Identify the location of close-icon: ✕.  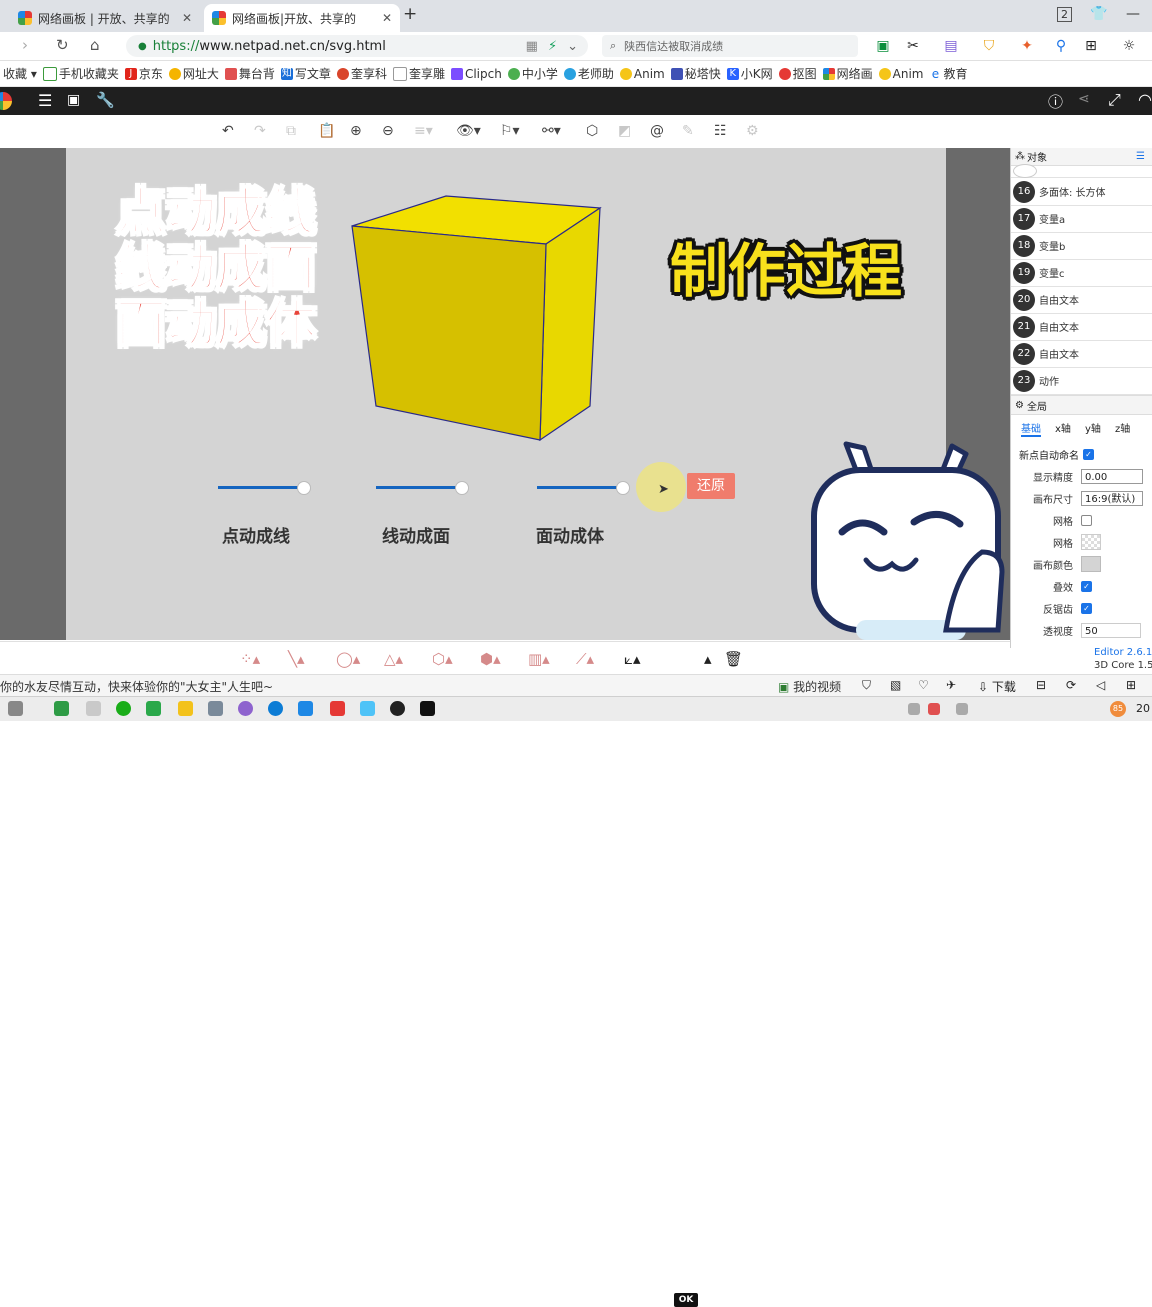
(184, 18).